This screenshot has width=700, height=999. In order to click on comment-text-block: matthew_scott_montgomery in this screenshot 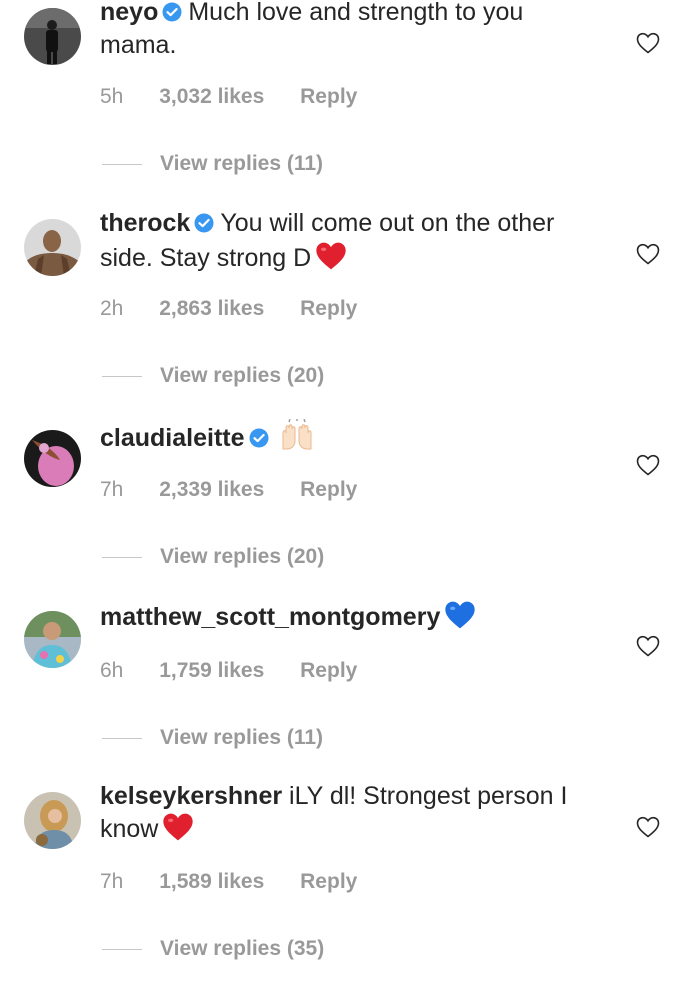, I will do `click(352, 619)`.